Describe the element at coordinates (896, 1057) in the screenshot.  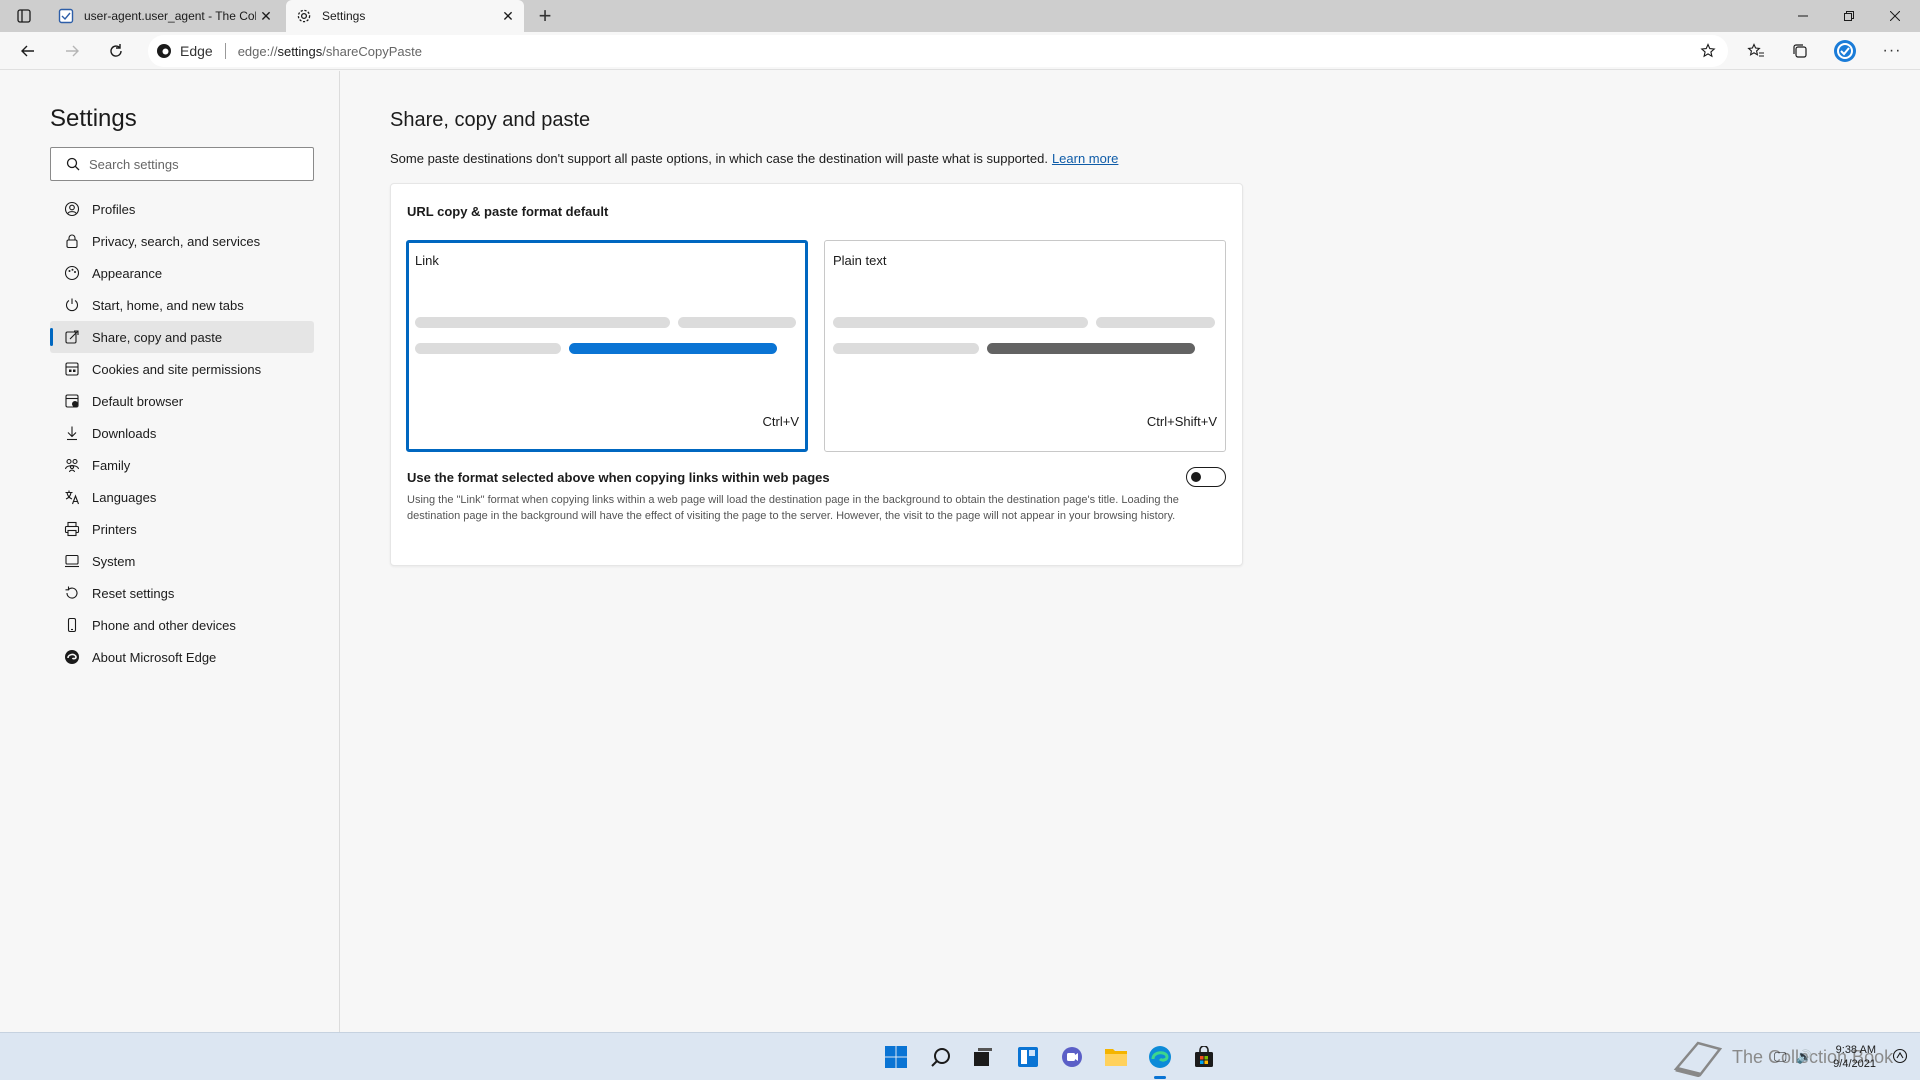
I see `windows-start-icon` at that location.